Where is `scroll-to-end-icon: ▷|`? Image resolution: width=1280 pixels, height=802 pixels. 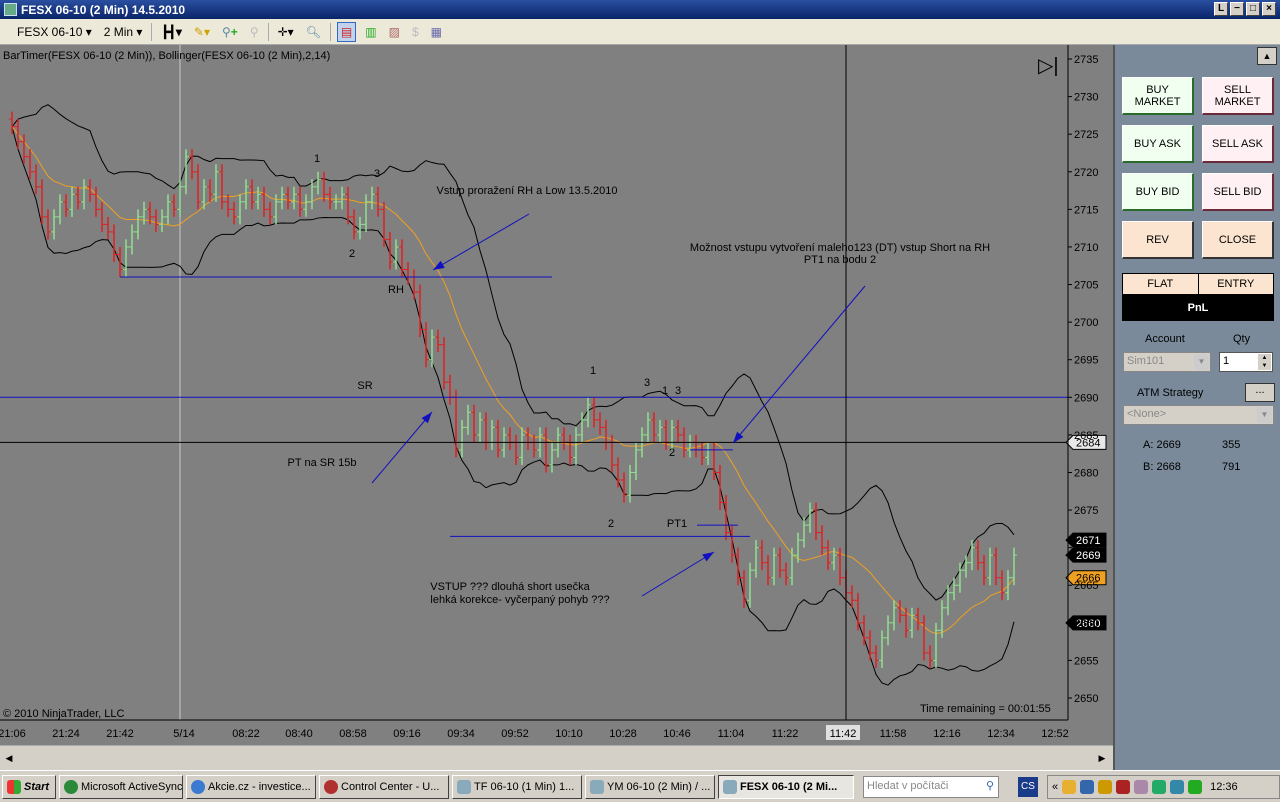 scroll-to-end-icon: ▷| is located at coordinates (1048, 65).